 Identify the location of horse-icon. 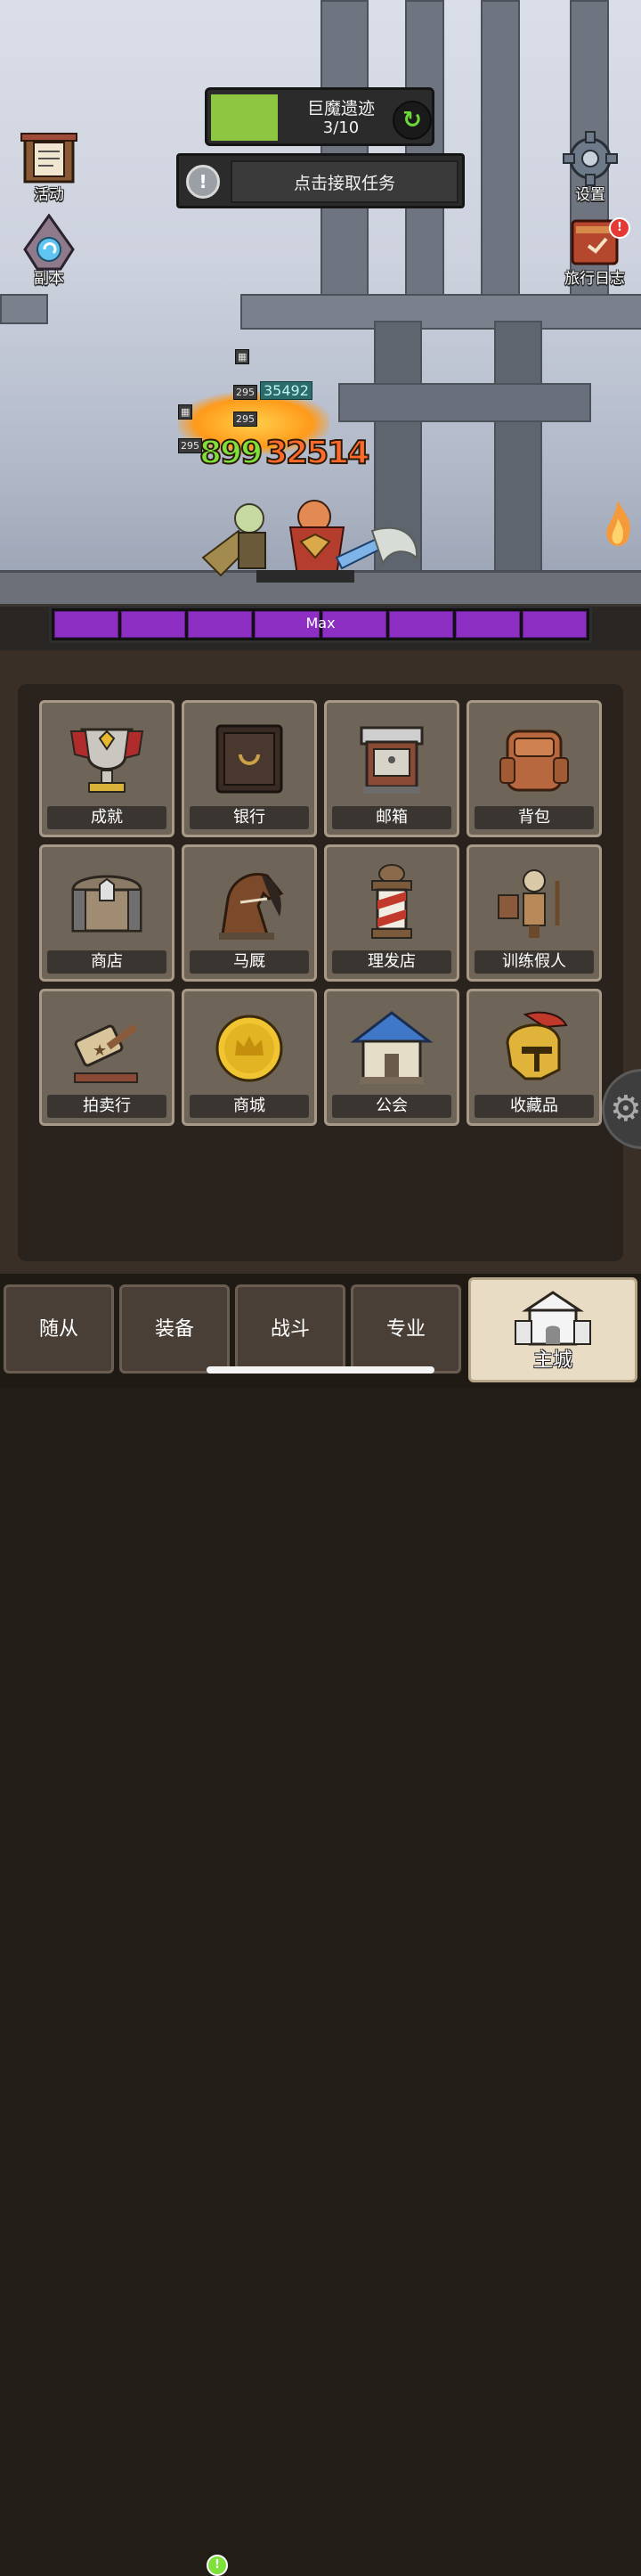
(251, 907).